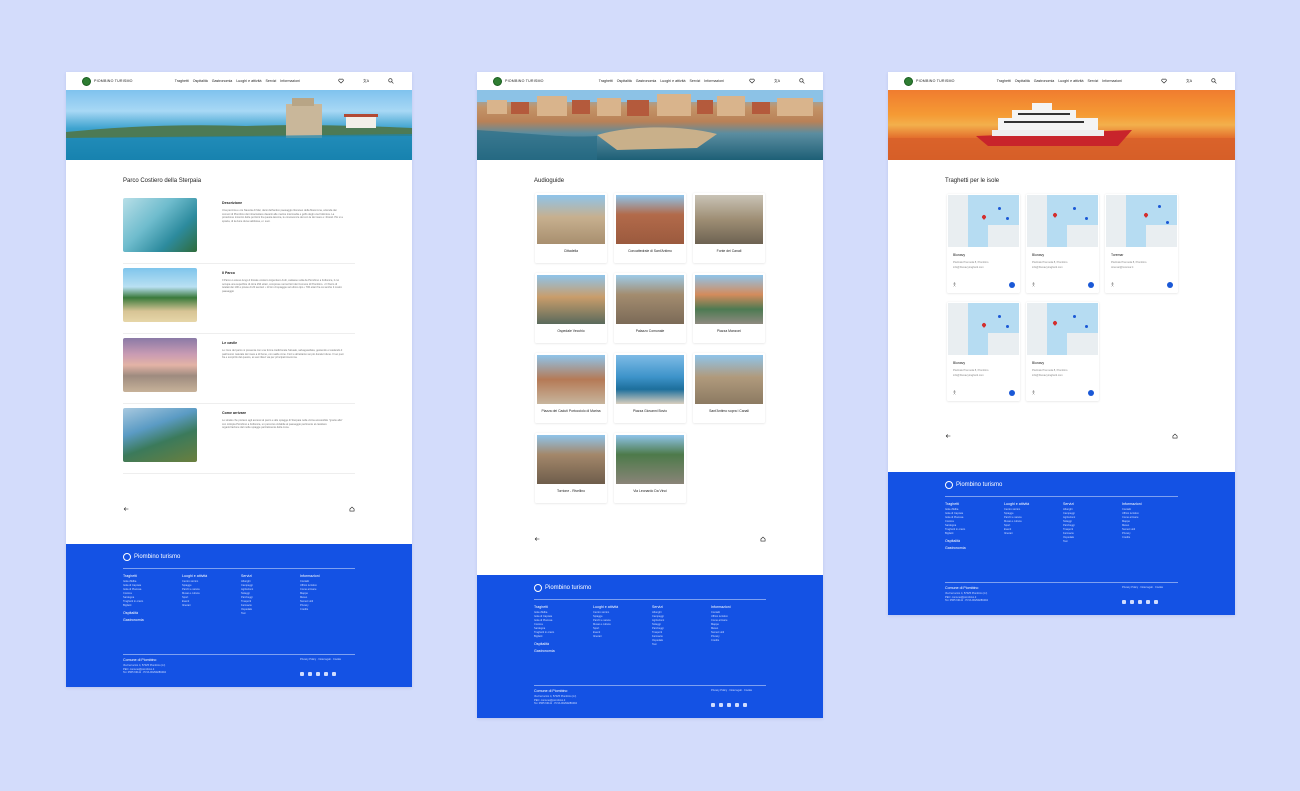  What do you see at coordinates (729, 308) in the screenshot?
I see `audioguide-card: Piazza Manzoni` at bounding box center [729, 308].